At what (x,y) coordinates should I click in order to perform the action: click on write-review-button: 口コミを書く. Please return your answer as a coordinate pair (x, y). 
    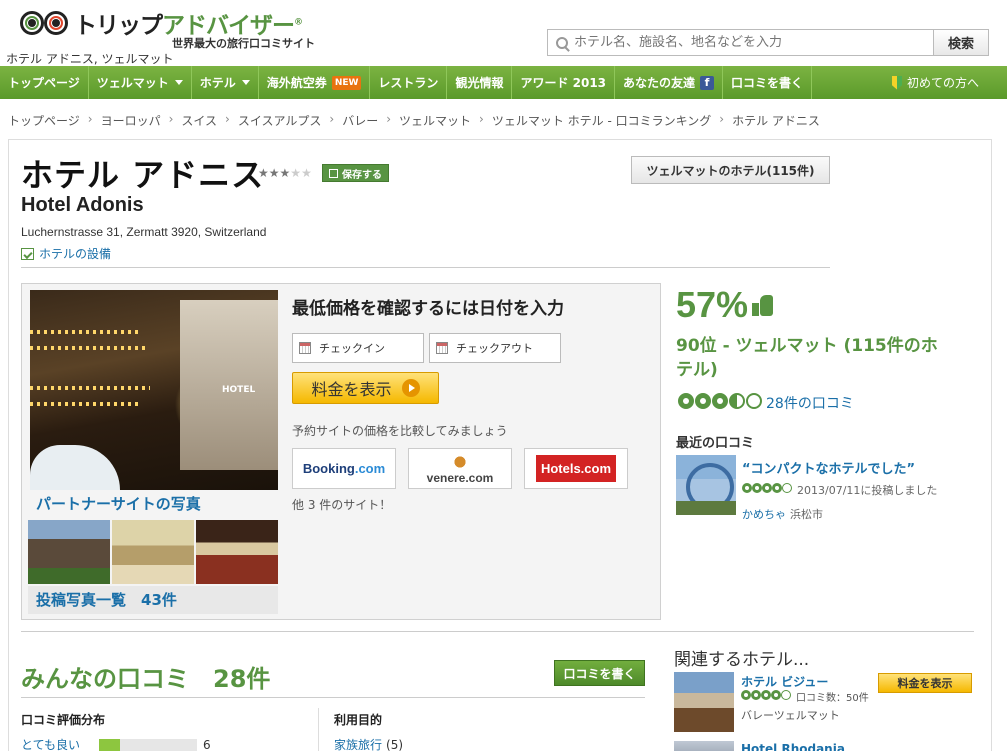
    Looking at the image, I should click on (599, 673).